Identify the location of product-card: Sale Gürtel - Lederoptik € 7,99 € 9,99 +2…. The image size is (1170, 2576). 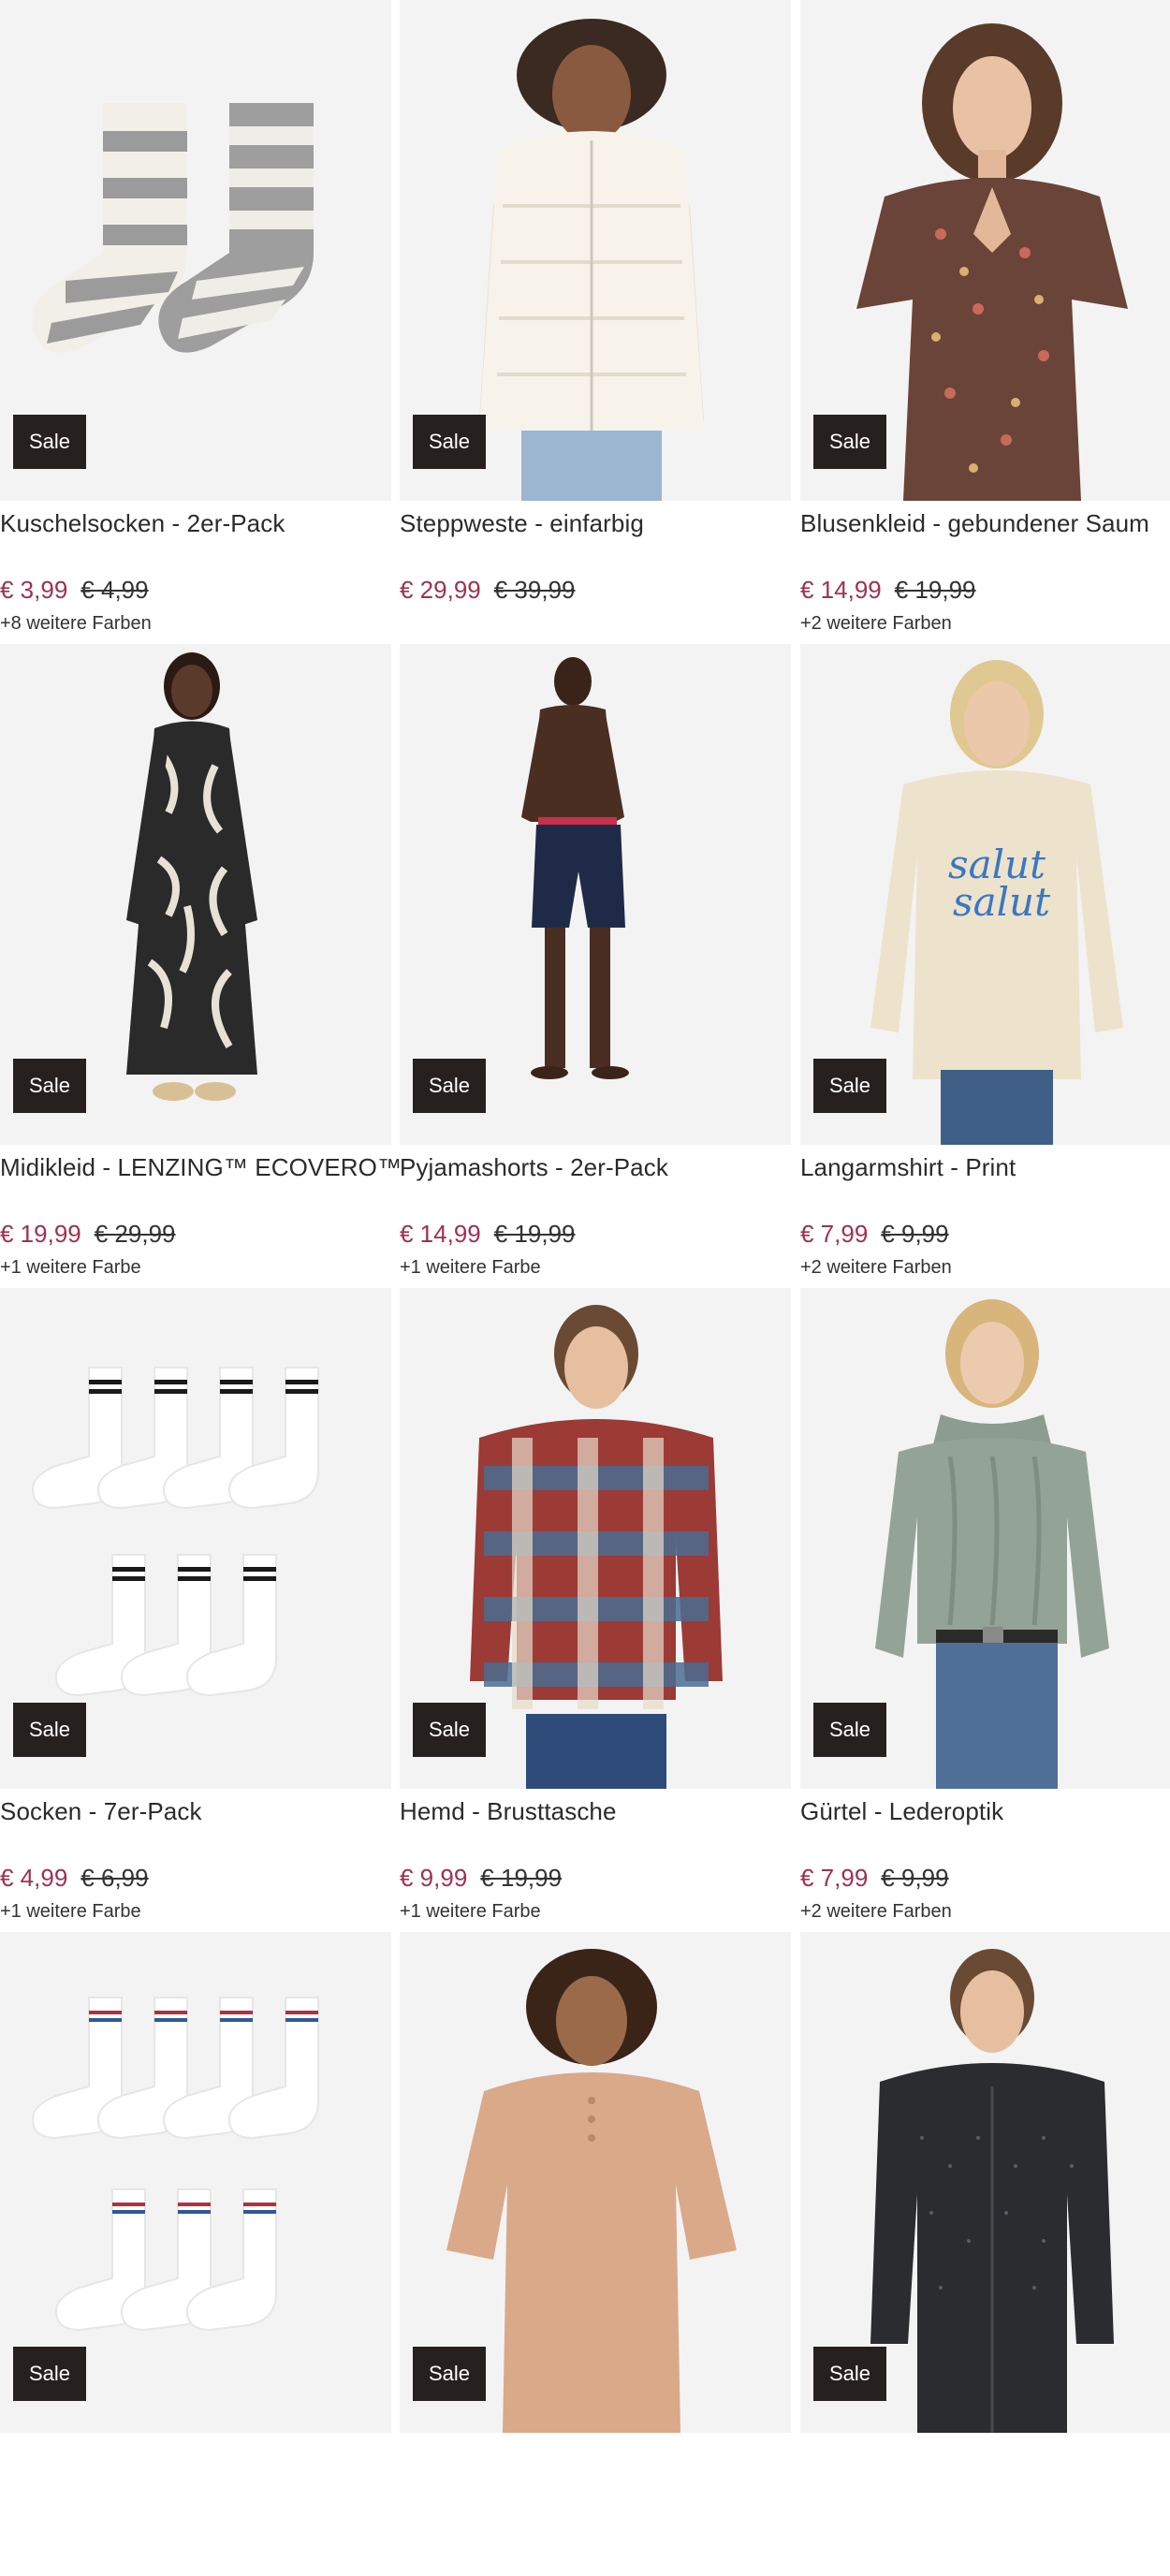
(985, 1610).